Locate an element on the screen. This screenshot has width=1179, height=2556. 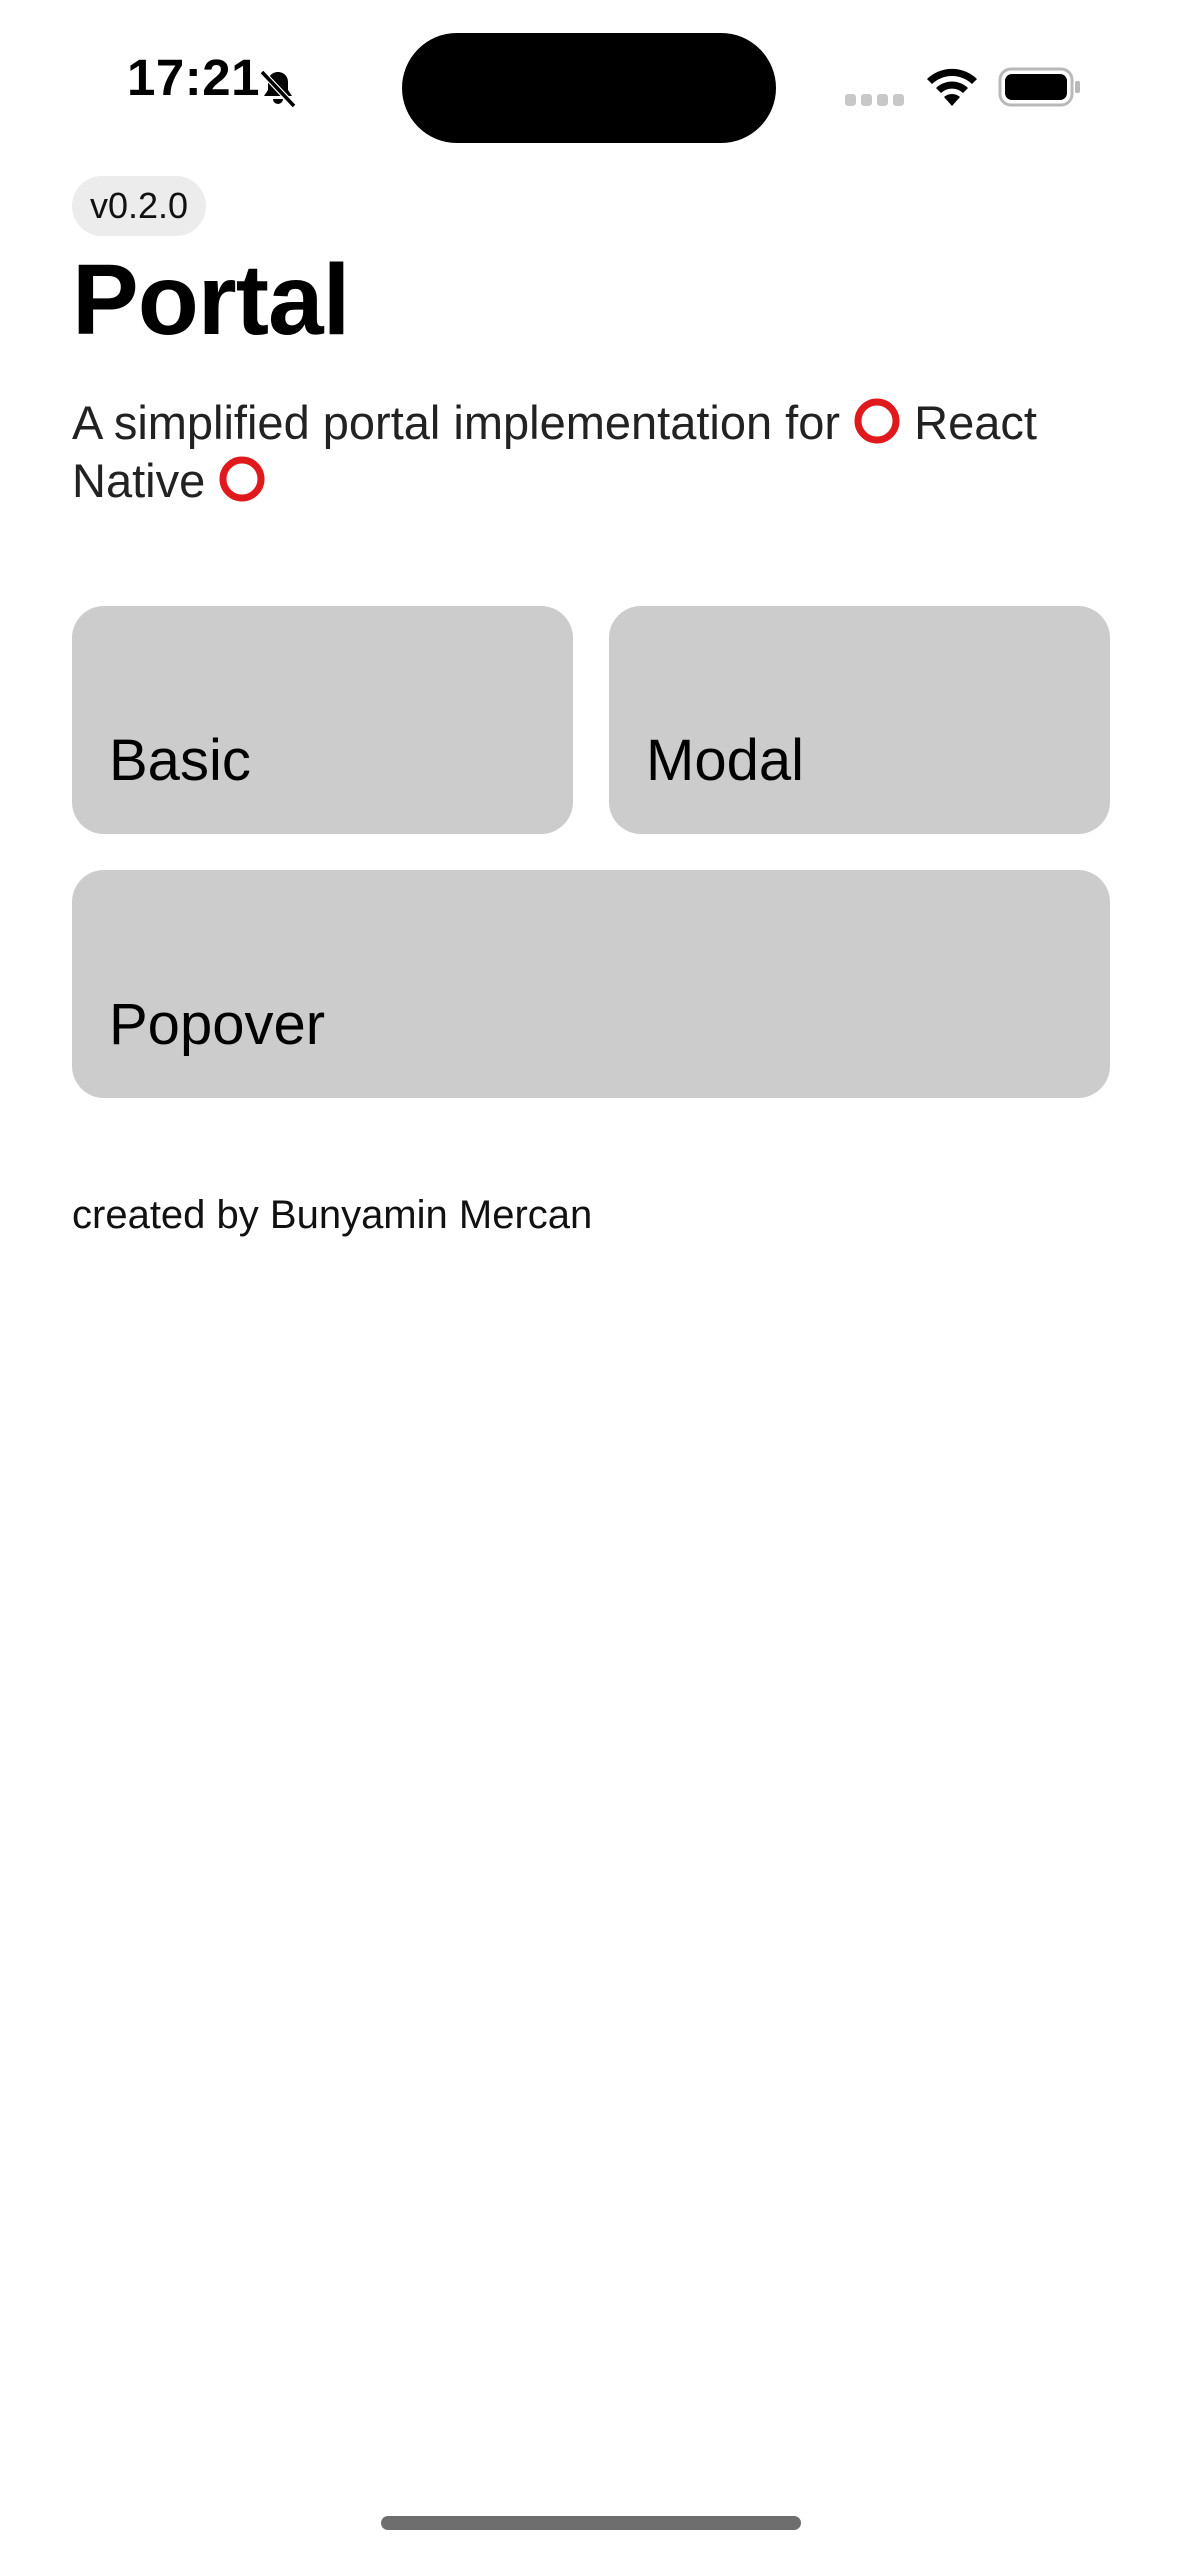
subtitle-native: Native is located at coordinates (139, 480).